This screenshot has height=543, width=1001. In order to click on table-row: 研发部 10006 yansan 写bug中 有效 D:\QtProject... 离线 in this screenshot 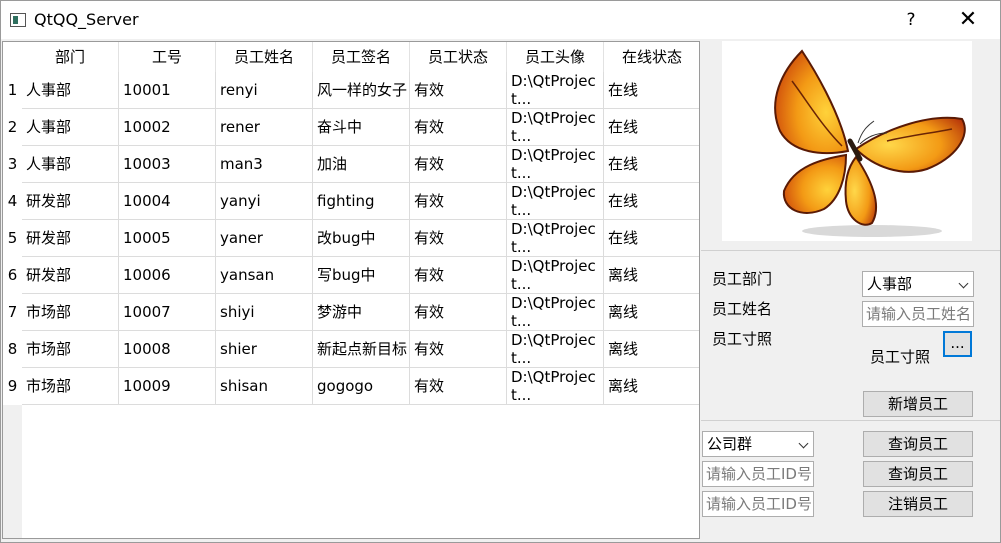, I will do `click(360, 275)`.